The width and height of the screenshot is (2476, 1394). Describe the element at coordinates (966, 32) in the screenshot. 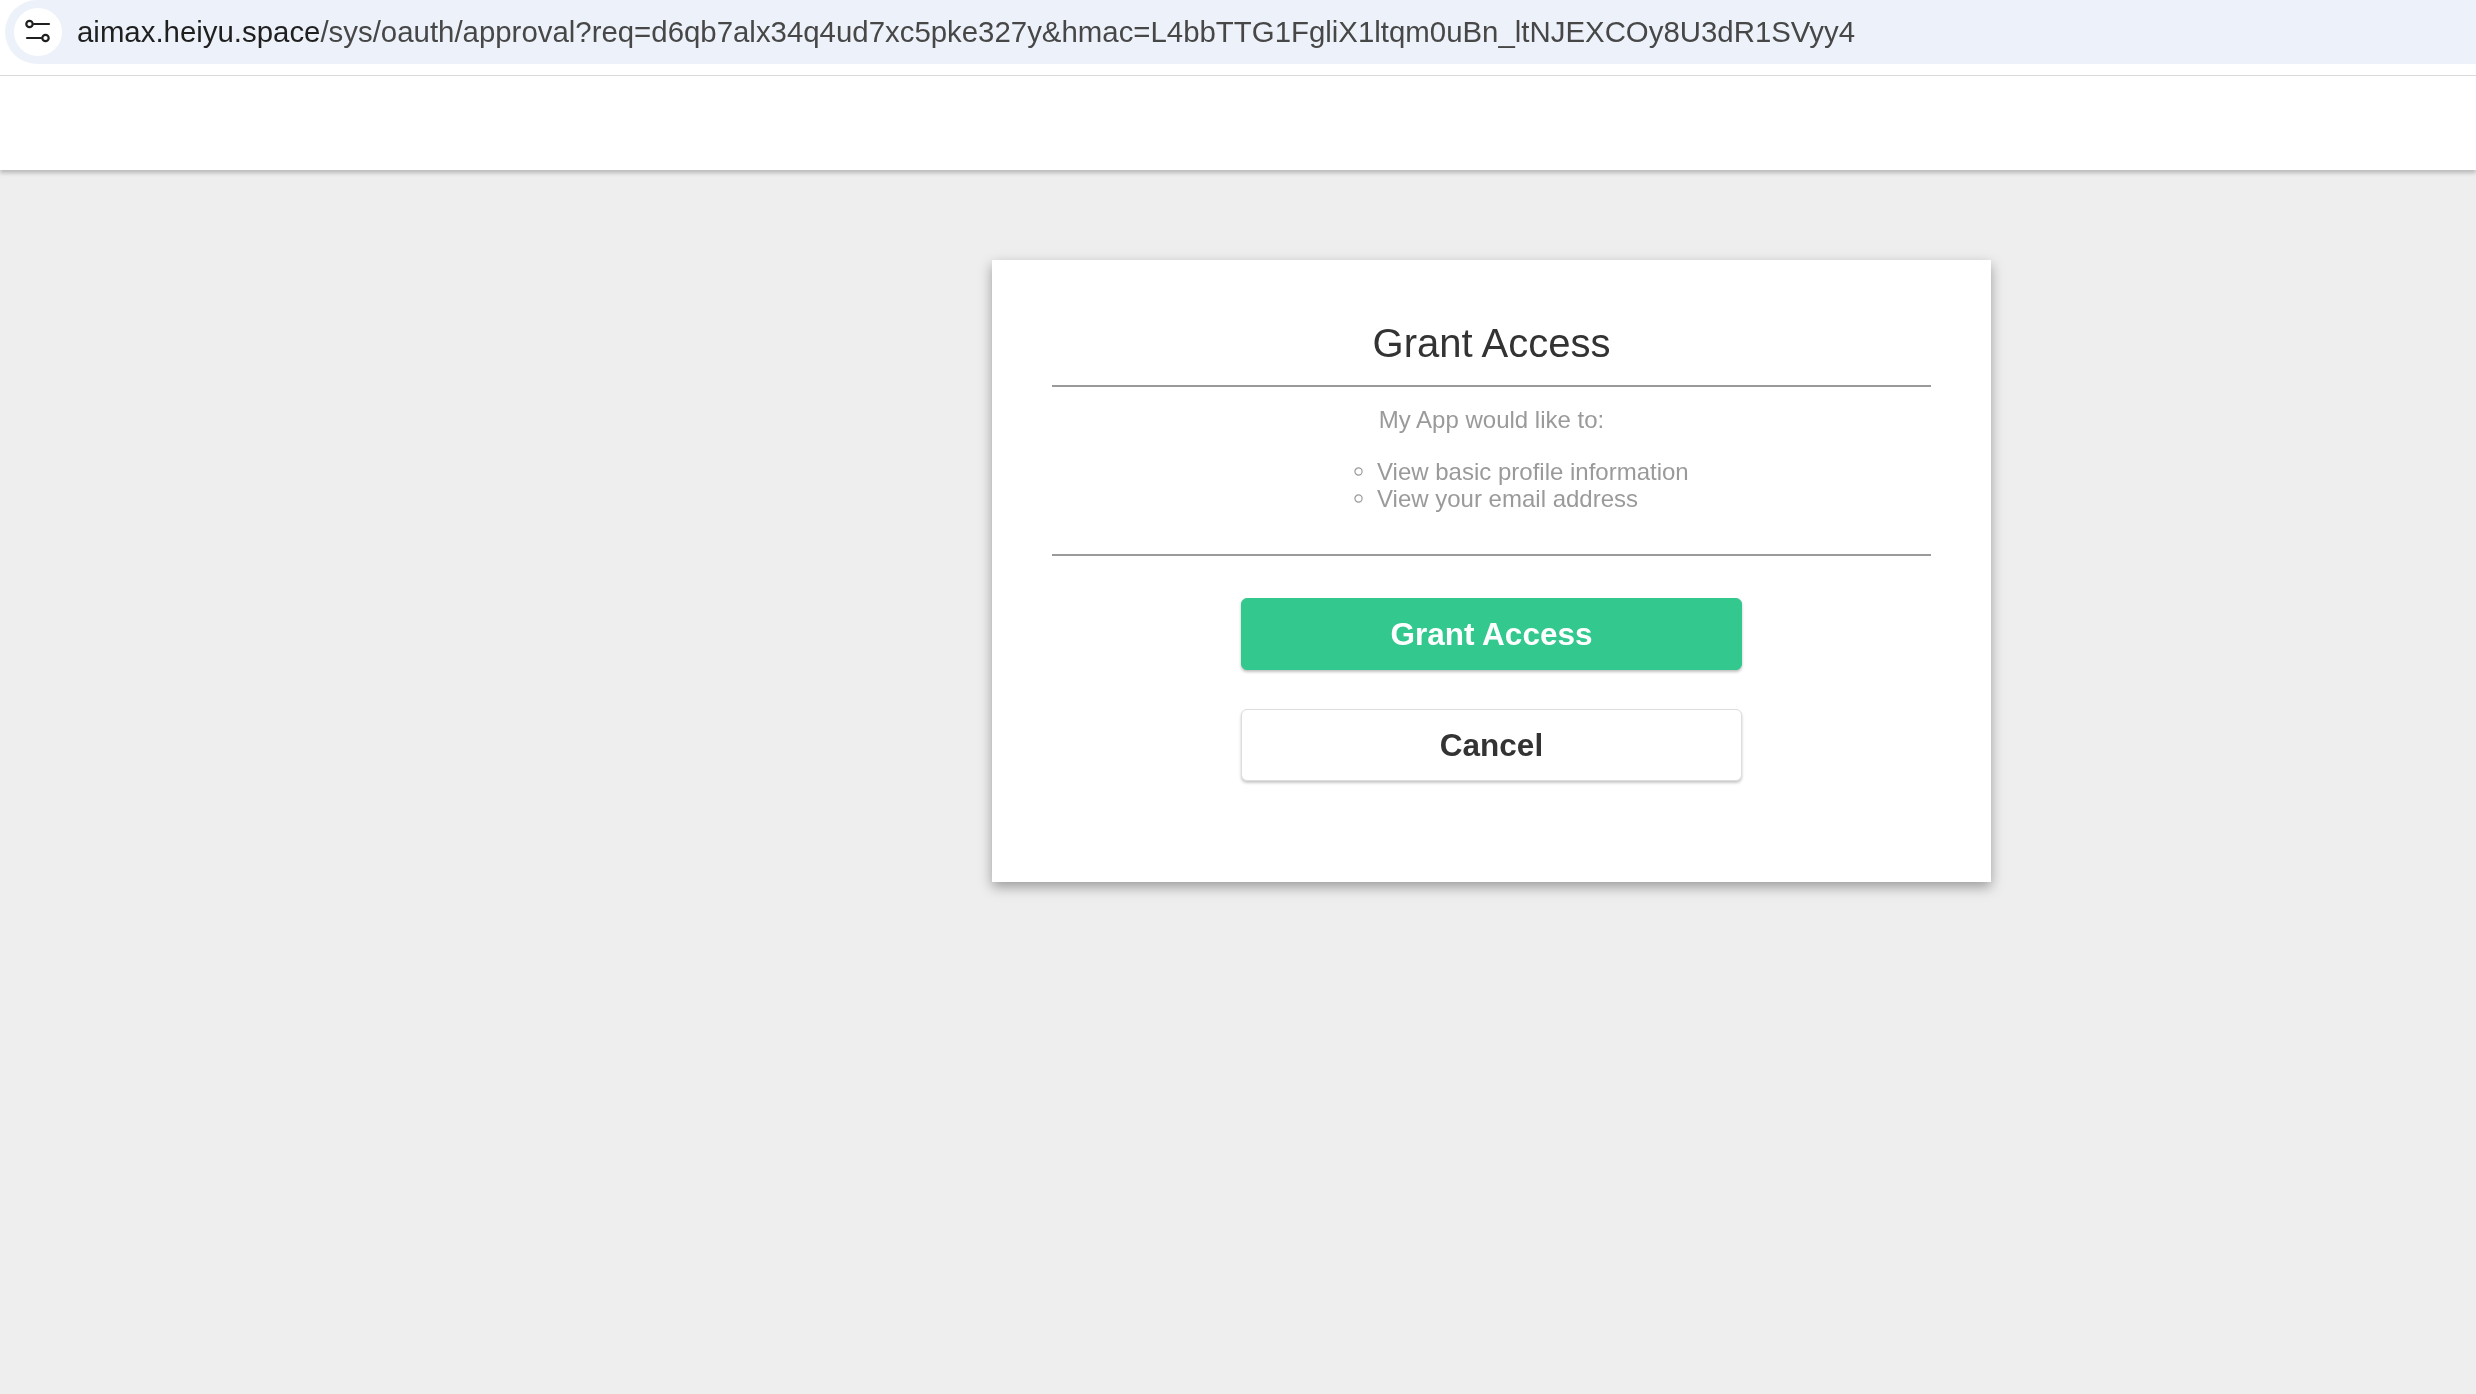

I see `url-text: aimax.heiyu.space/sys/oauth/approval?req=d6qb7alx34q4ud7xc5pke327y&hmac=L4bbTTG1FgliX1ltqm0uBn_ltNJEXCOy8U3dR1SVyy4` at that location.